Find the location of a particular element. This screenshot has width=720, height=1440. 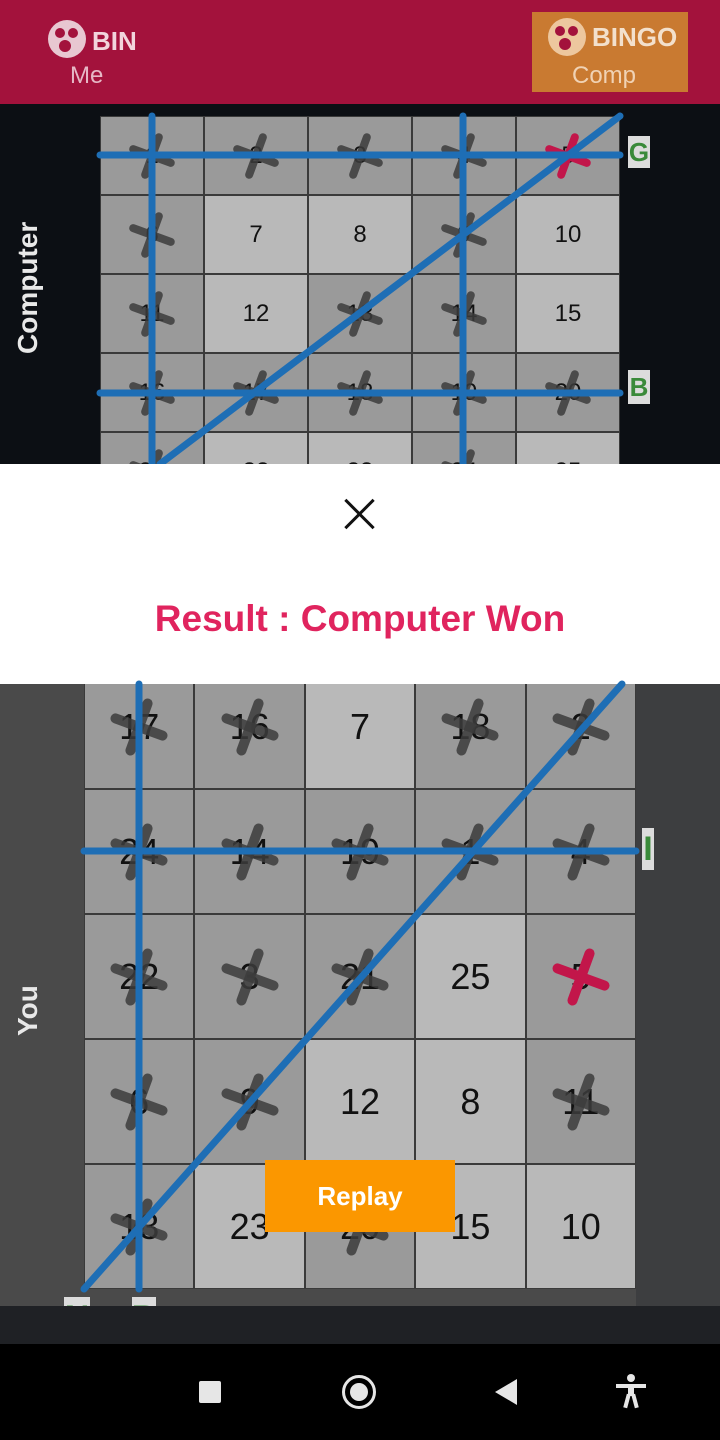

comp-score-letters: BINGO is located at coordinates (635, 37).